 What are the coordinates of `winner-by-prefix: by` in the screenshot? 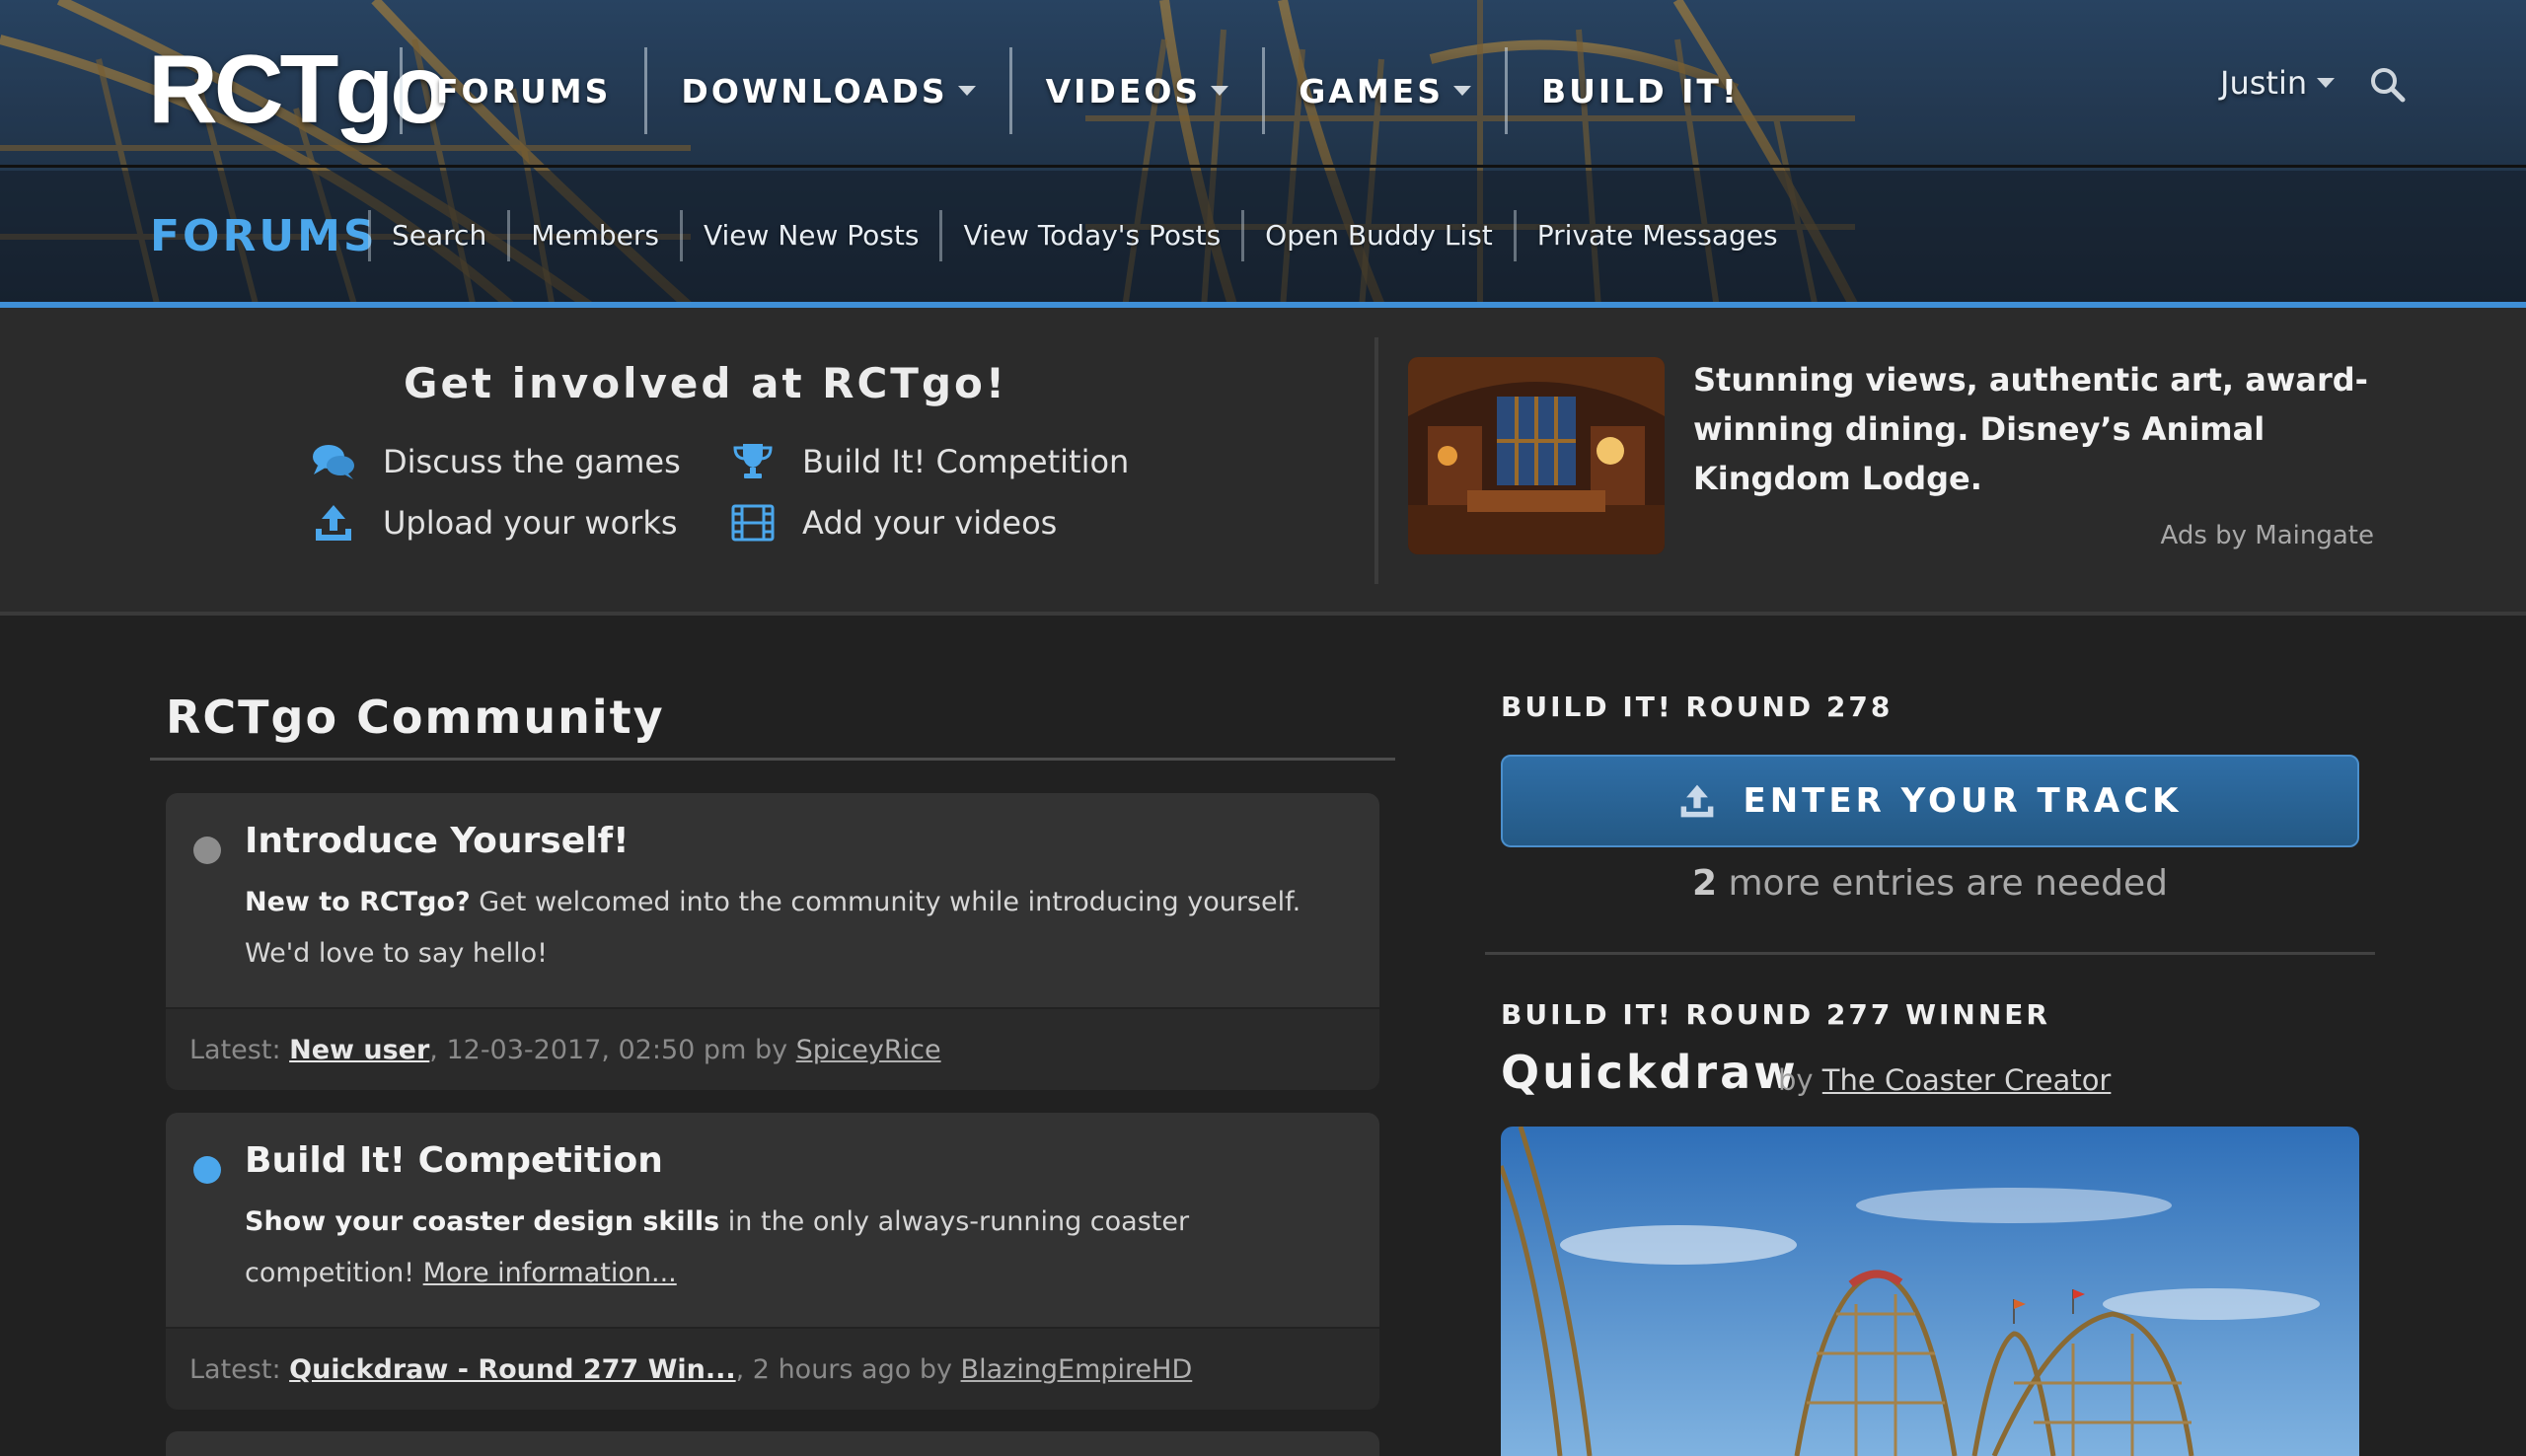 It's located at (1800, 1080).